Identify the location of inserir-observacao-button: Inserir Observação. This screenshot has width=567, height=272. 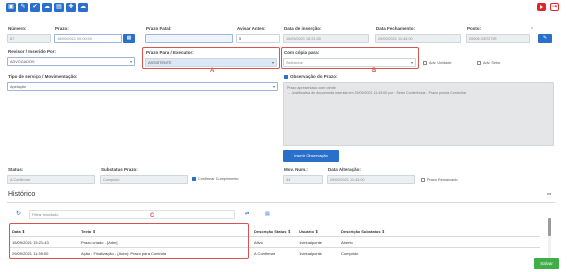
(311, 156).